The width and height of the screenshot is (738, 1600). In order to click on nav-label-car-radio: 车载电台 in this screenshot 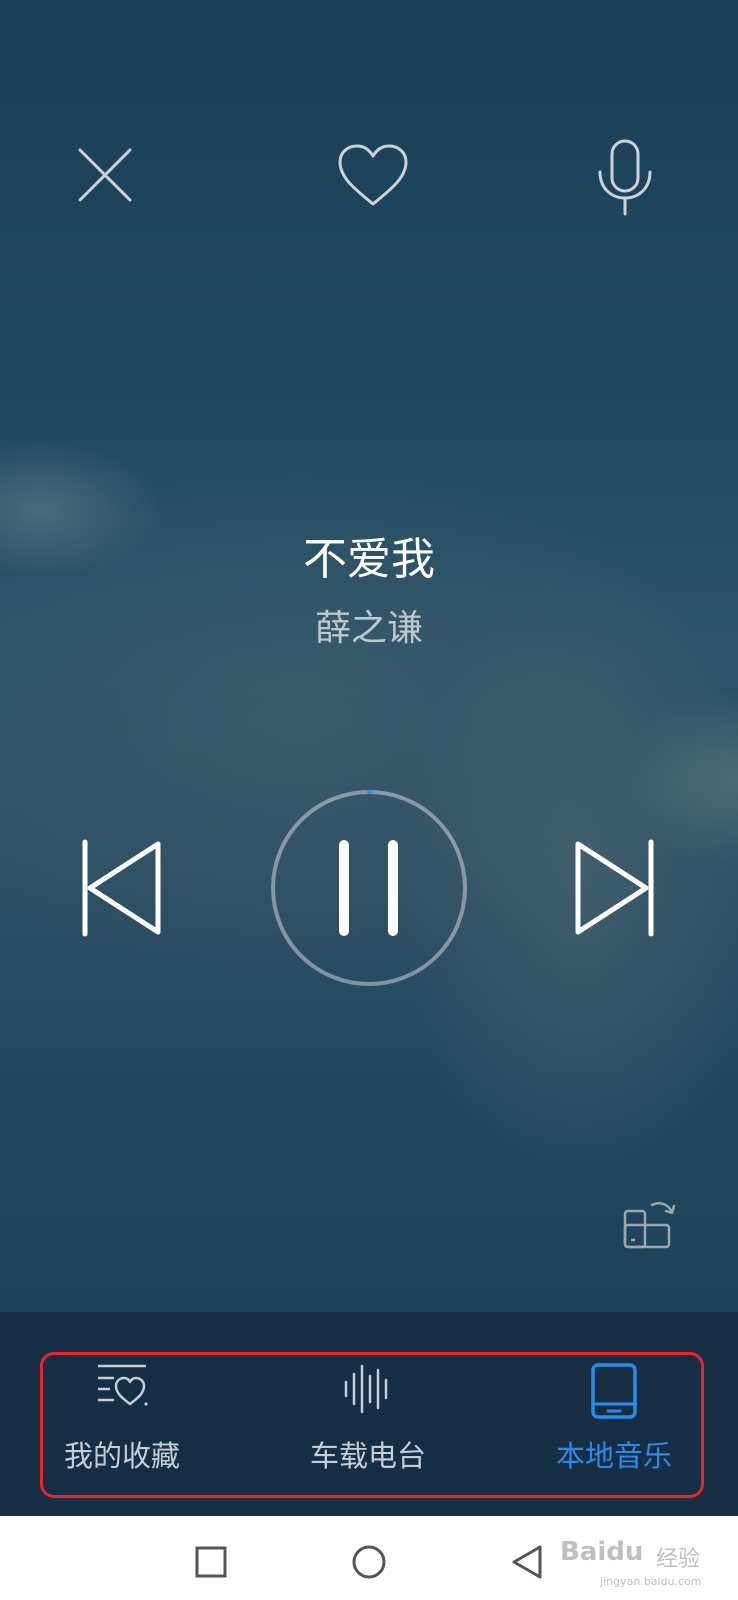, I will do `click(367, 1456)`.